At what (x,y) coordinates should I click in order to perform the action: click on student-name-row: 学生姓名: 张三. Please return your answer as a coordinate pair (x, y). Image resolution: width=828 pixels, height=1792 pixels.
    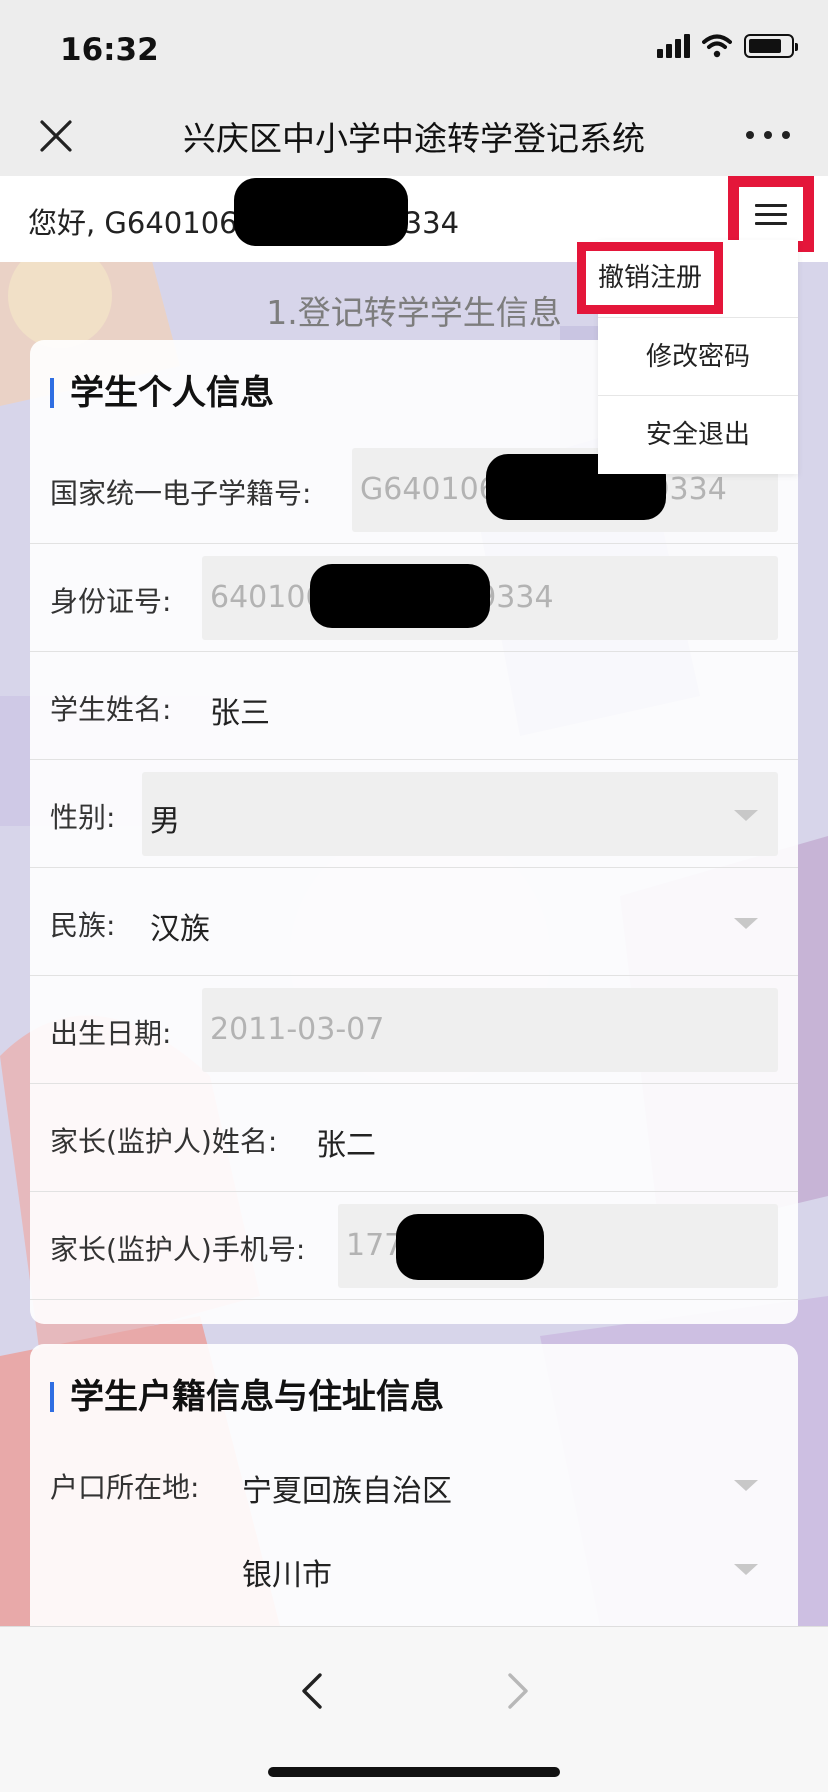
    Looking at the image, I should click on (414, 706).